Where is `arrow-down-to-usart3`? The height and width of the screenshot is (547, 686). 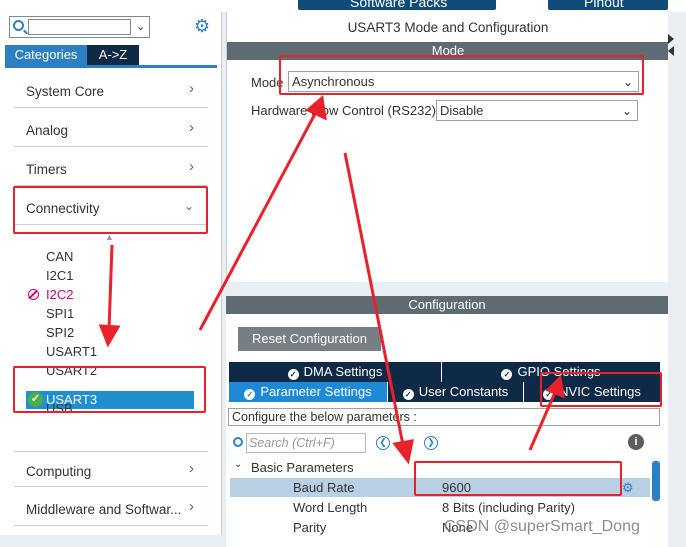 arrow-down-to-usart3 is located at coordinates (110, 287).